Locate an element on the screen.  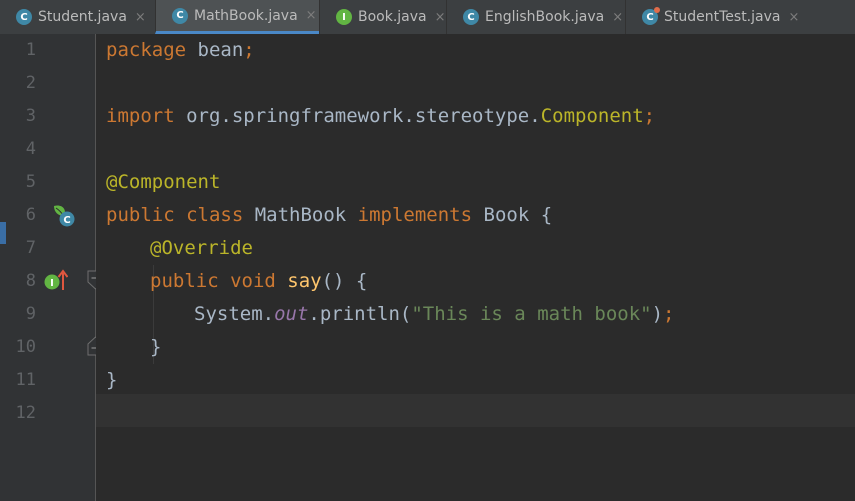
run-badge-icon is located at coordinates (657, 10).